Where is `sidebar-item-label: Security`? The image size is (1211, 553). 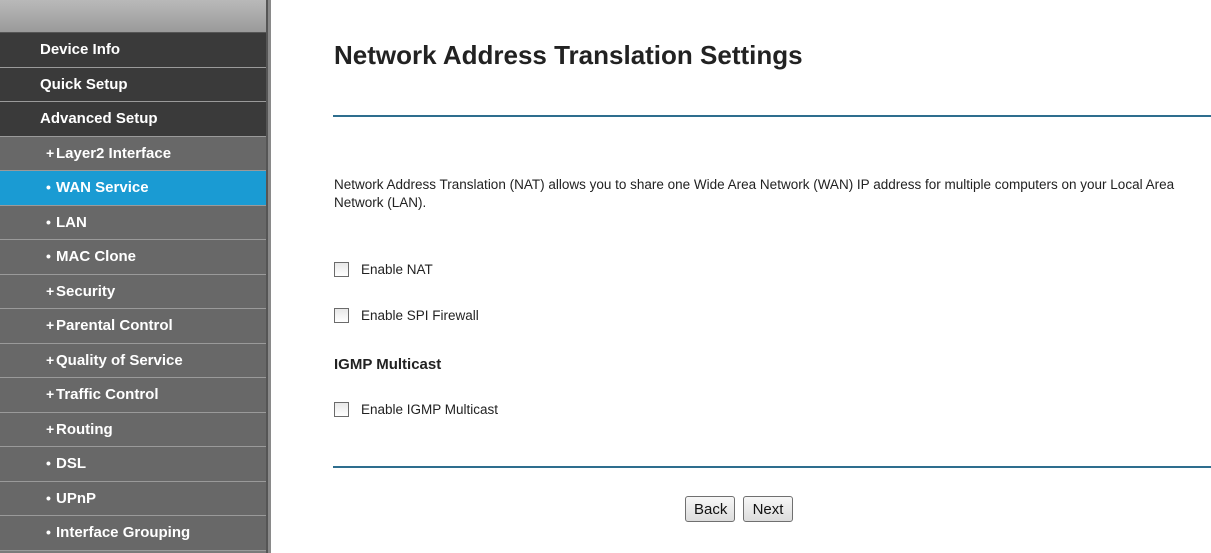
sidebar-item-label: Security is located at coordinates (86, 291).